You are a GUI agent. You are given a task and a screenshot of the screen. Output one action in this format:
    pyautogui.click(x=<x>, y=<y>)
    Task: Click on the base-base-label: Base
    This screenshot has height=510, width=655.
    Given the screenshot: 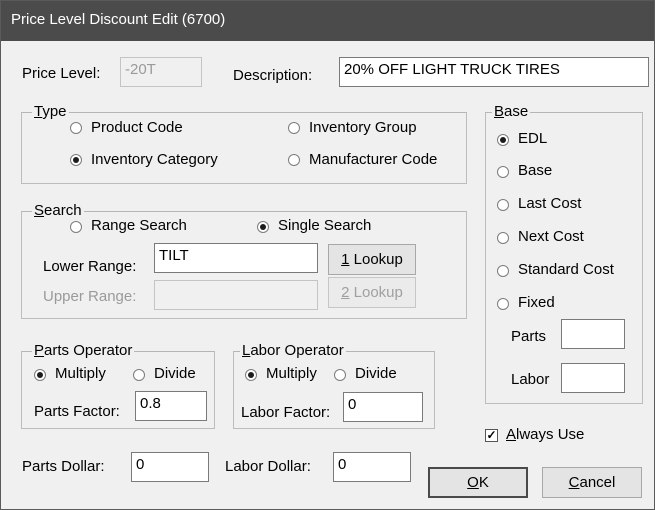 What is the action you would take?
    pyautogui.click(x=535, y=170)
    